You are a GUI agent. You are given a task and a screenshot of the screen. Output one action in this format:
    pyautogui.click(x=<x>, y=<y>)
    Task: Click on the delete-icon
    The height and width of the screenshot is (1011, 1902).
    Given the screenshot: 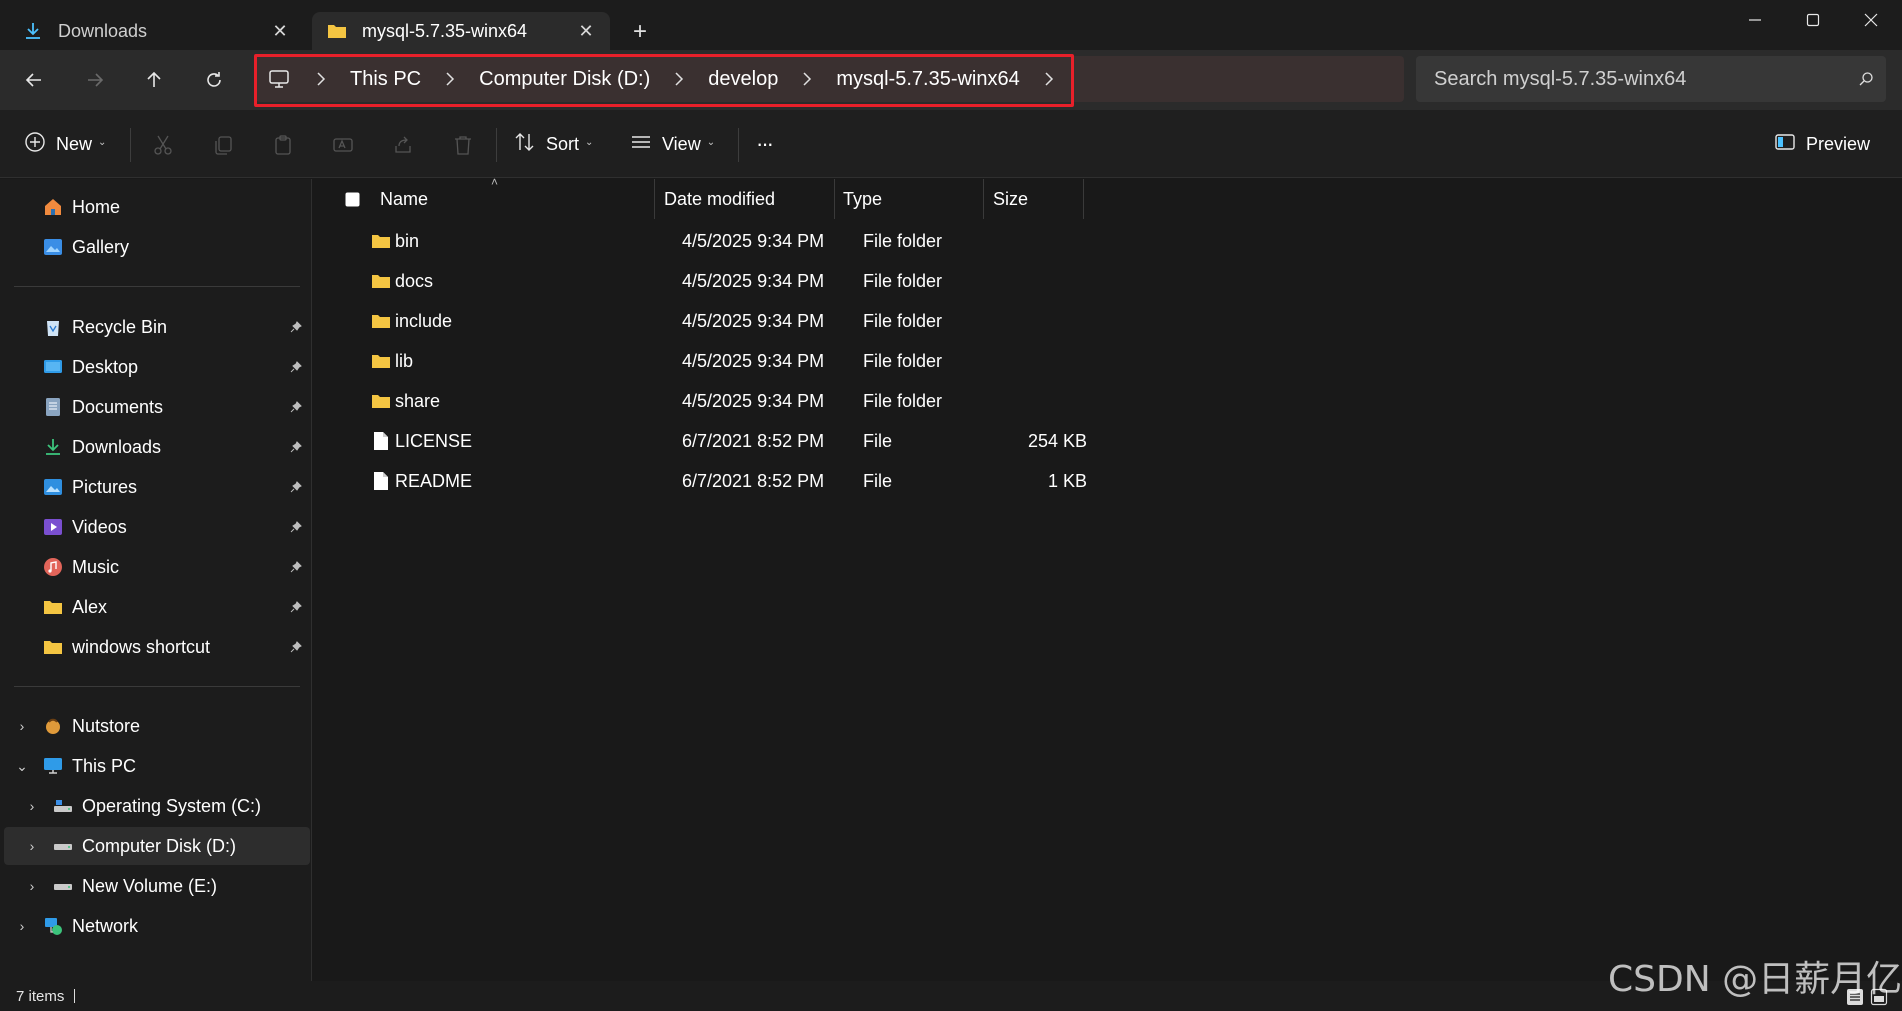 What is the action you would take?
    pyautogui.click(x=463, y=145)
    